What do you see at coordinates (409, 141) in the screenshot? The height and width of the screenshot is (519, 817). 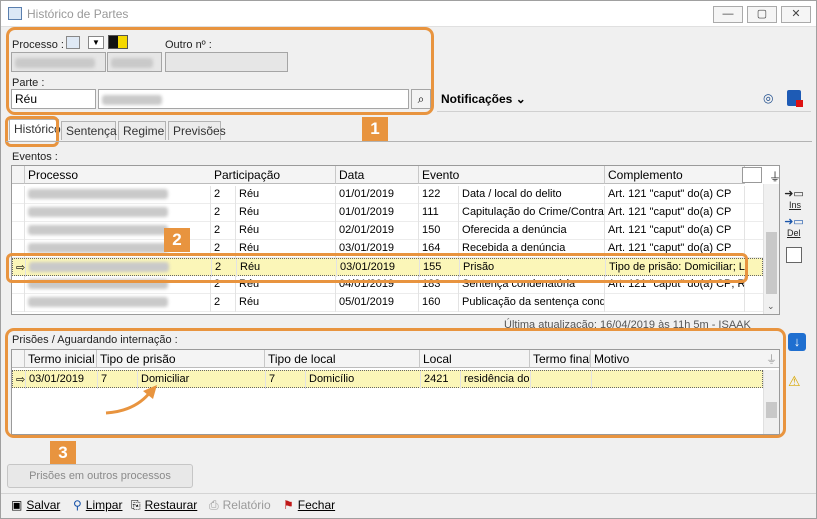 I see `tab-strip-line` at bounding box center [409, 141].